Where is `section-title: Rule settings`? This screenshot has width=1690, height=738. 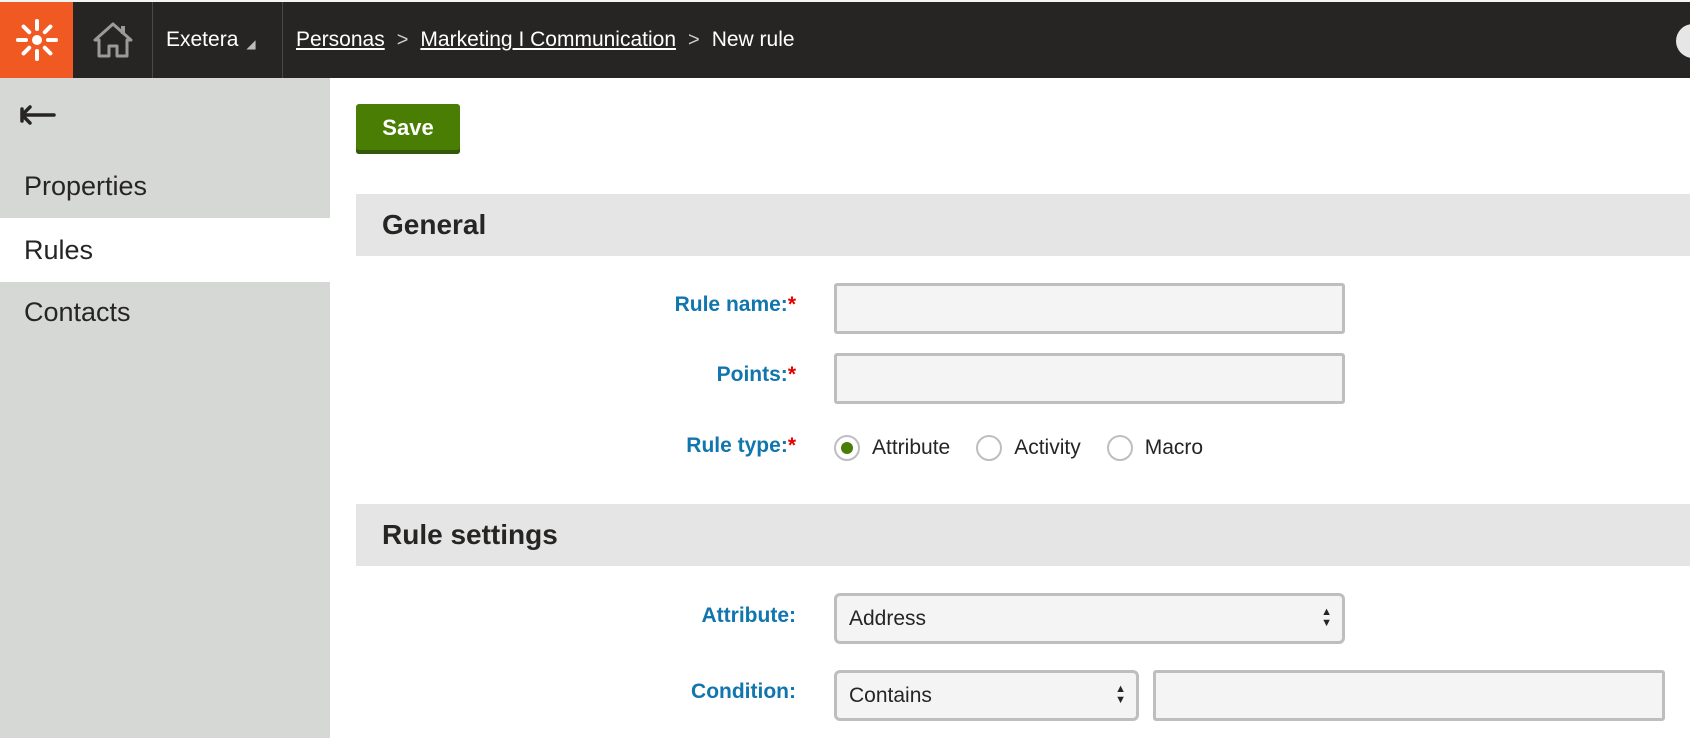
section-title: Rule settings is located at coordinates (470, 534).